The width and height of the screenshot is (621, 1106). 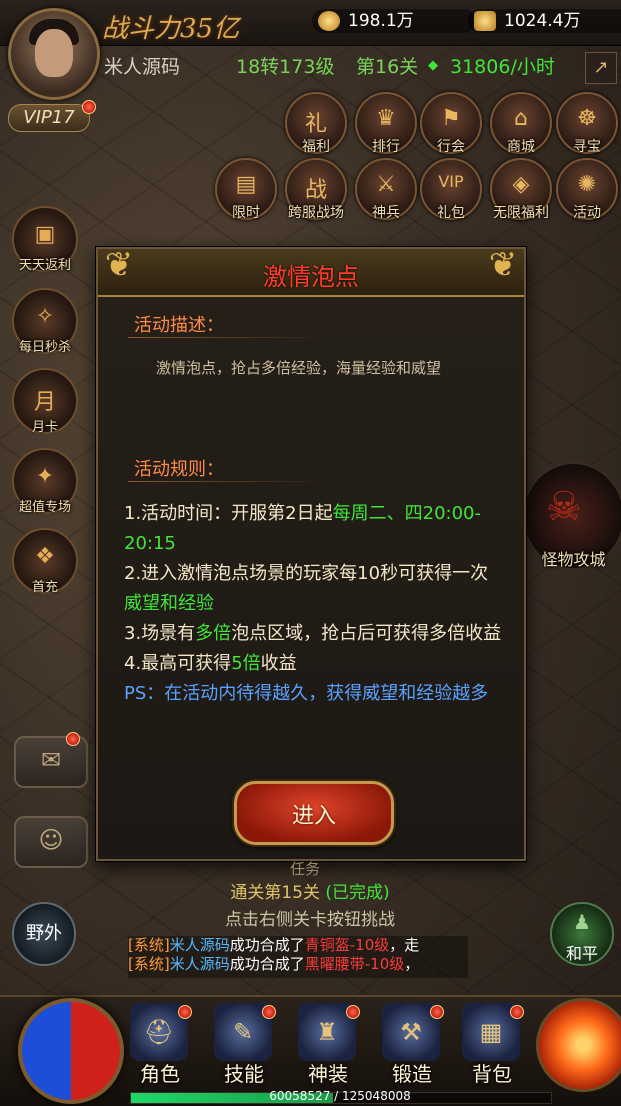 What do you see at coordinates (311, 271) in the screenshot?
I see `modal-header: ❦ ❦ 激情泡点` at bounding box center [311, 271].